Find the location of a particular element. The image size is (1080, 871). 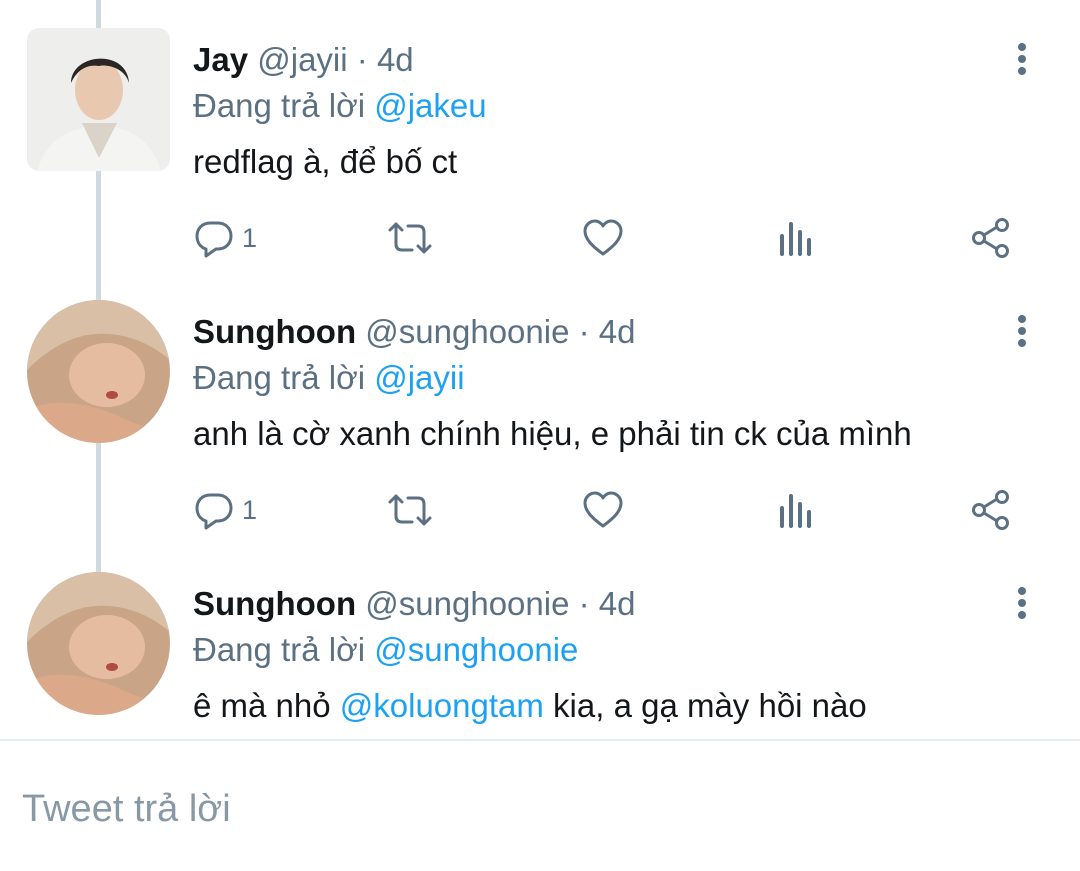

tweet-text: redflag à, để bố ct is located at coordinates (325, 162).